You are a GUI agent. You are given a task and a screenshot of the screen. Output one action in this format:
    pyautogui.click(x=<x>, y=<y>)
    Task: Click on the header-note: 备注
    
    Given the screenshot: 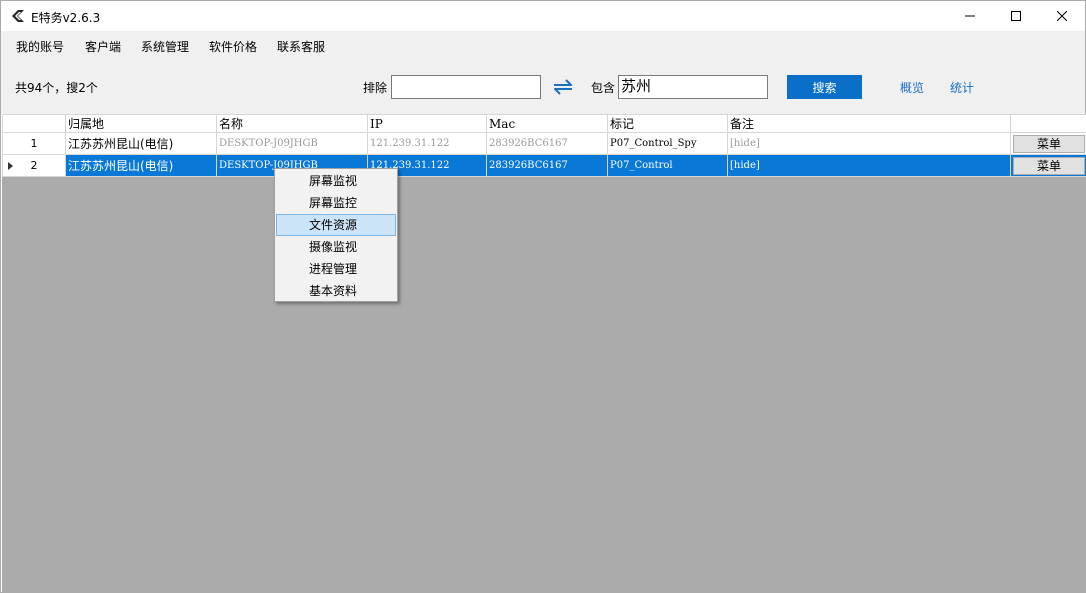 What is the action you would take?
    pyautogui.click(x=869, y=123)
    